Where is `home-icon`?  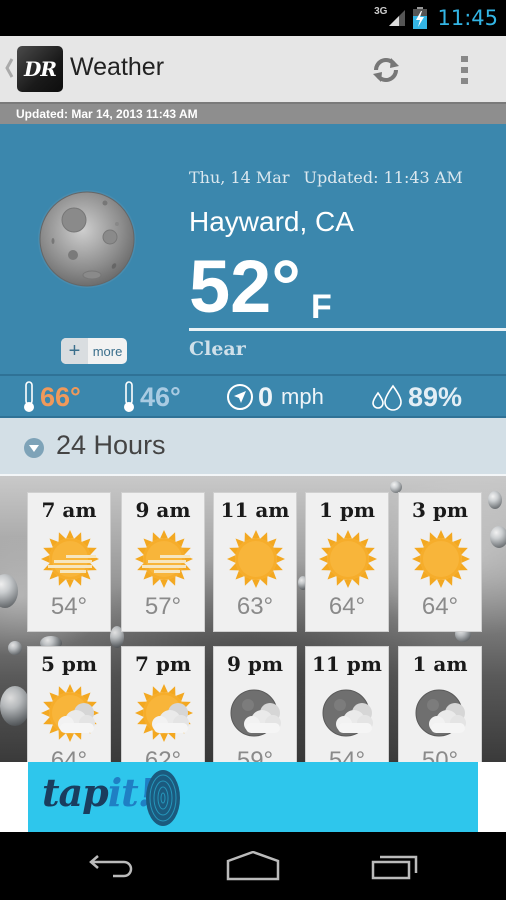 home-icon is located at coordinates (253, 866).